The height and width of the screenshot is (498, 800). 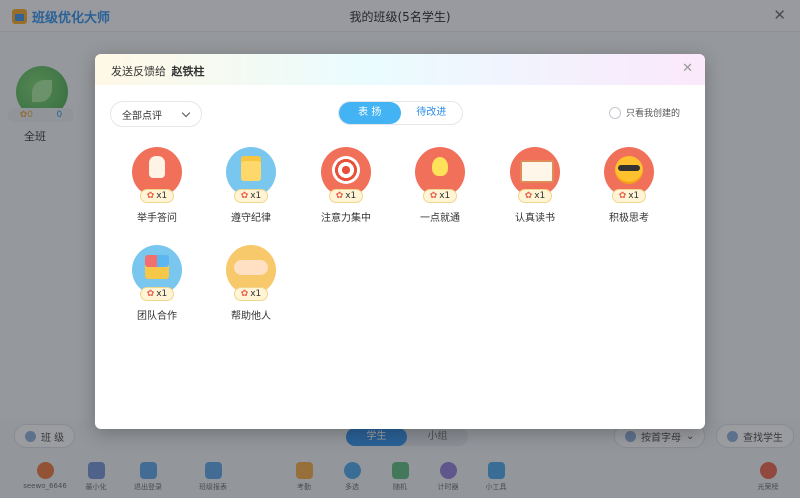 I want to click on feedback-item-label: 一点就通, so click(x=440, y=218).